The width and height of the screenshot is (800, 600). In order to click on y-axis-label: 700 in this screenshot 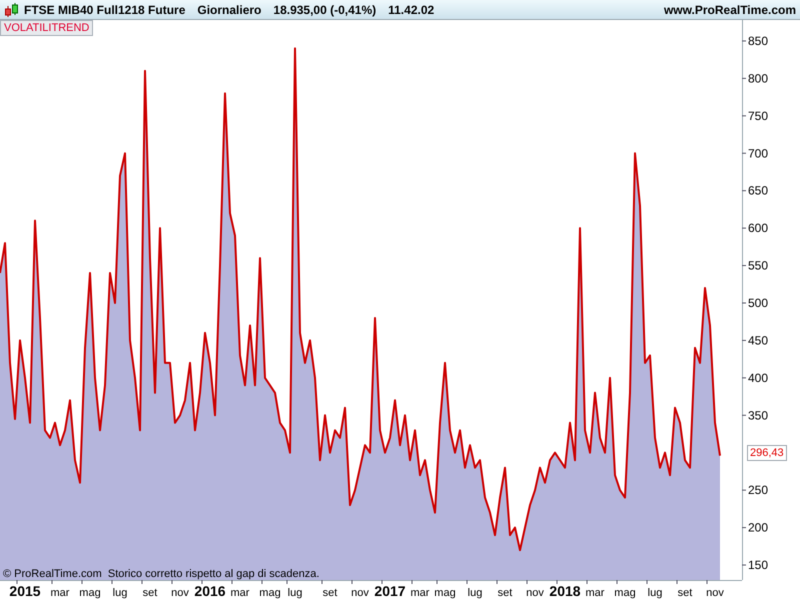, I will do `click(758, 153)`.